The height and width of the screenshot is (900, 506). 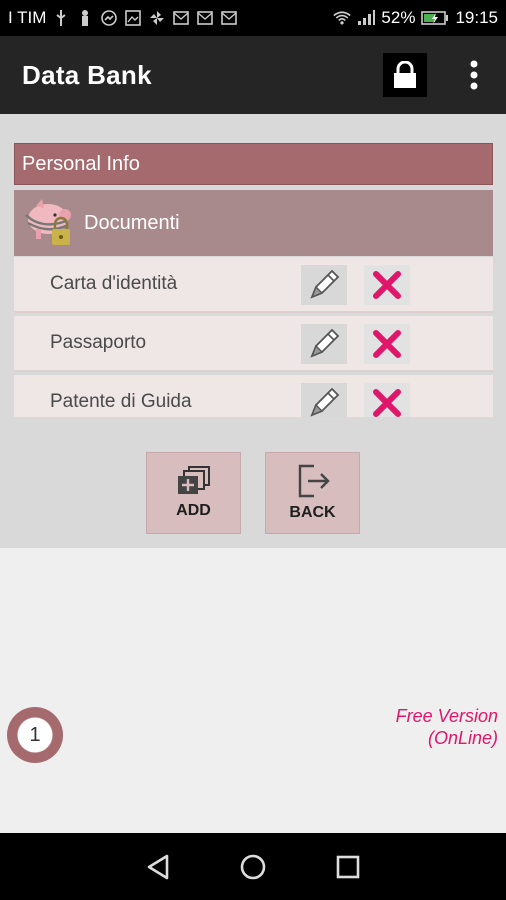 I want to click on app-bar: Data Bank, so click(x=253, y=75).